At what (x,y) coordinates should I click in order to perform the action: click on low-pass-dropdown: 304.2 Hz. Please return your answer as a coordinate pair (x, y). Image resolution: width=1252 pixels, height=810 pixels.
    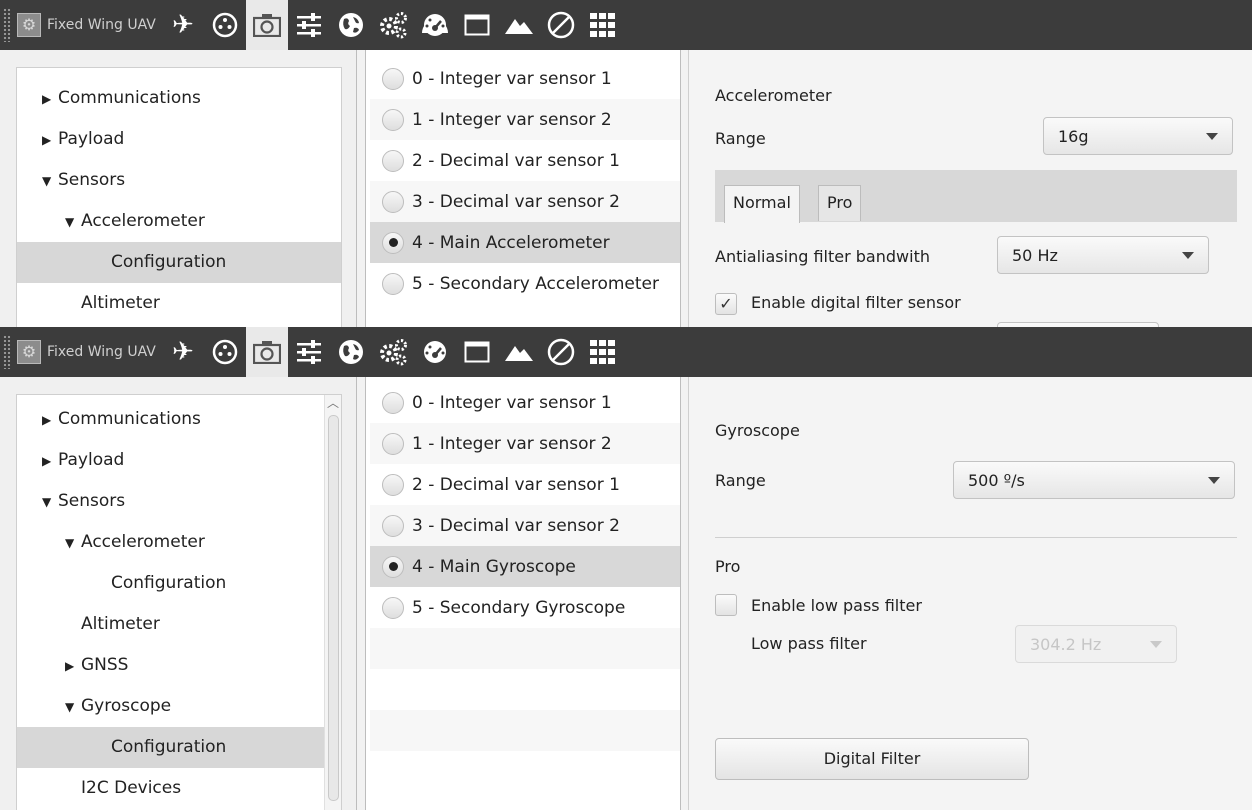
    Looking at the image, I should click on (1096, 644).